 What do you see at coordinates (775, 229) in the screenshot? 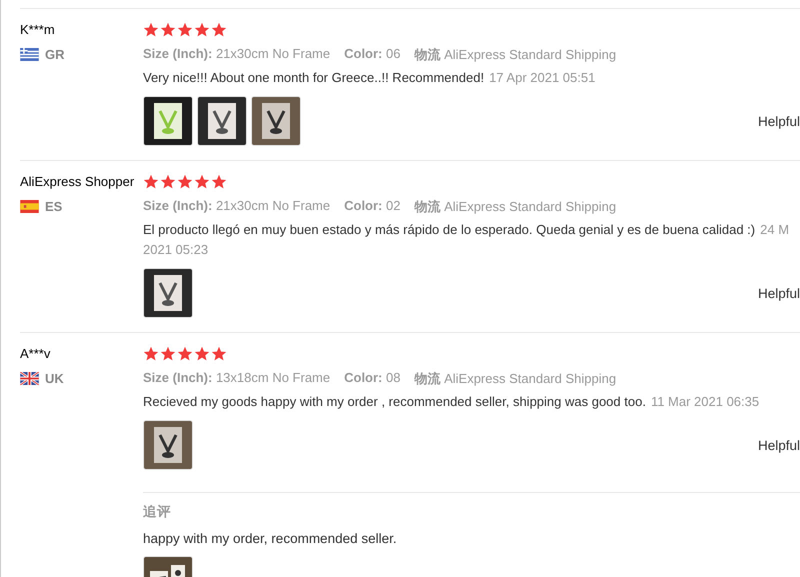
I see `review-date: 24 M` at bounding box center [775, 229].